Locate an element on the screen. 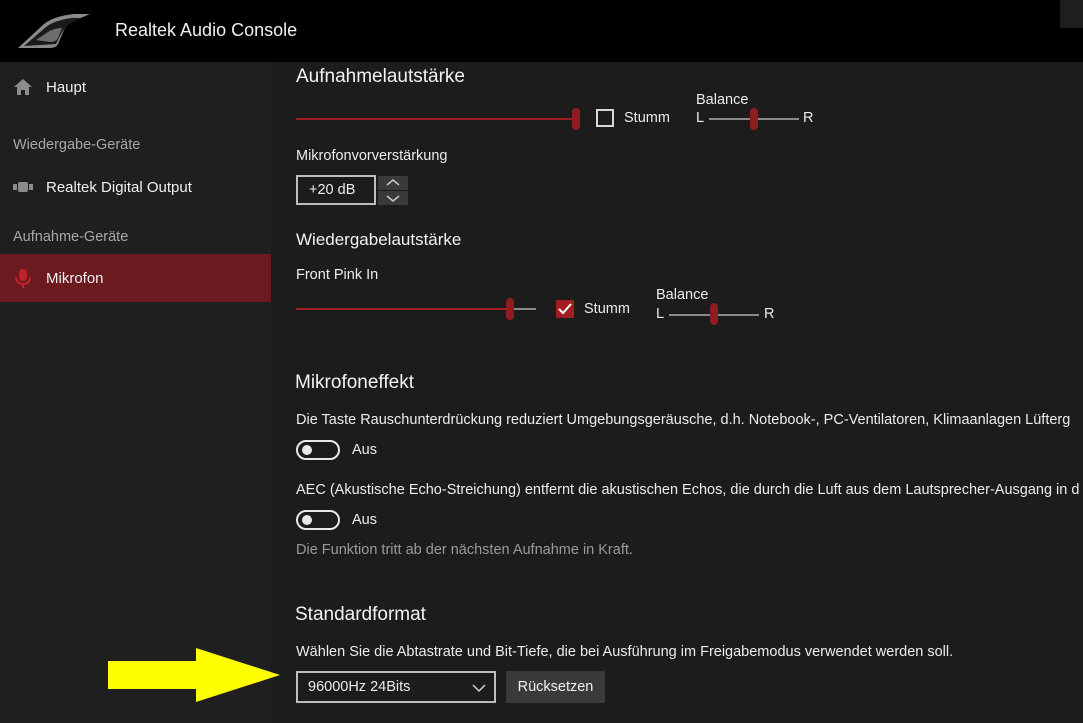 The height and width of the screenshot is (723, 1083). noise-suppression-toggle is located at coordinates (318, 450).